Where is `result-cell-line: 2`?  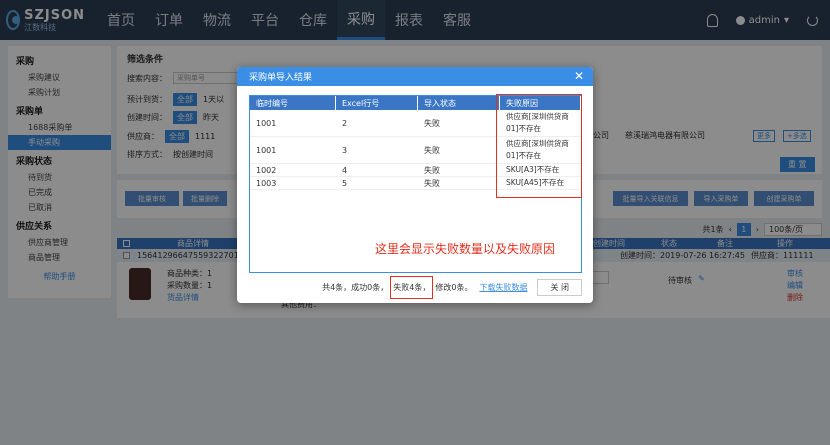
result-cell-line: 2 is located at coordinates (345, 123).